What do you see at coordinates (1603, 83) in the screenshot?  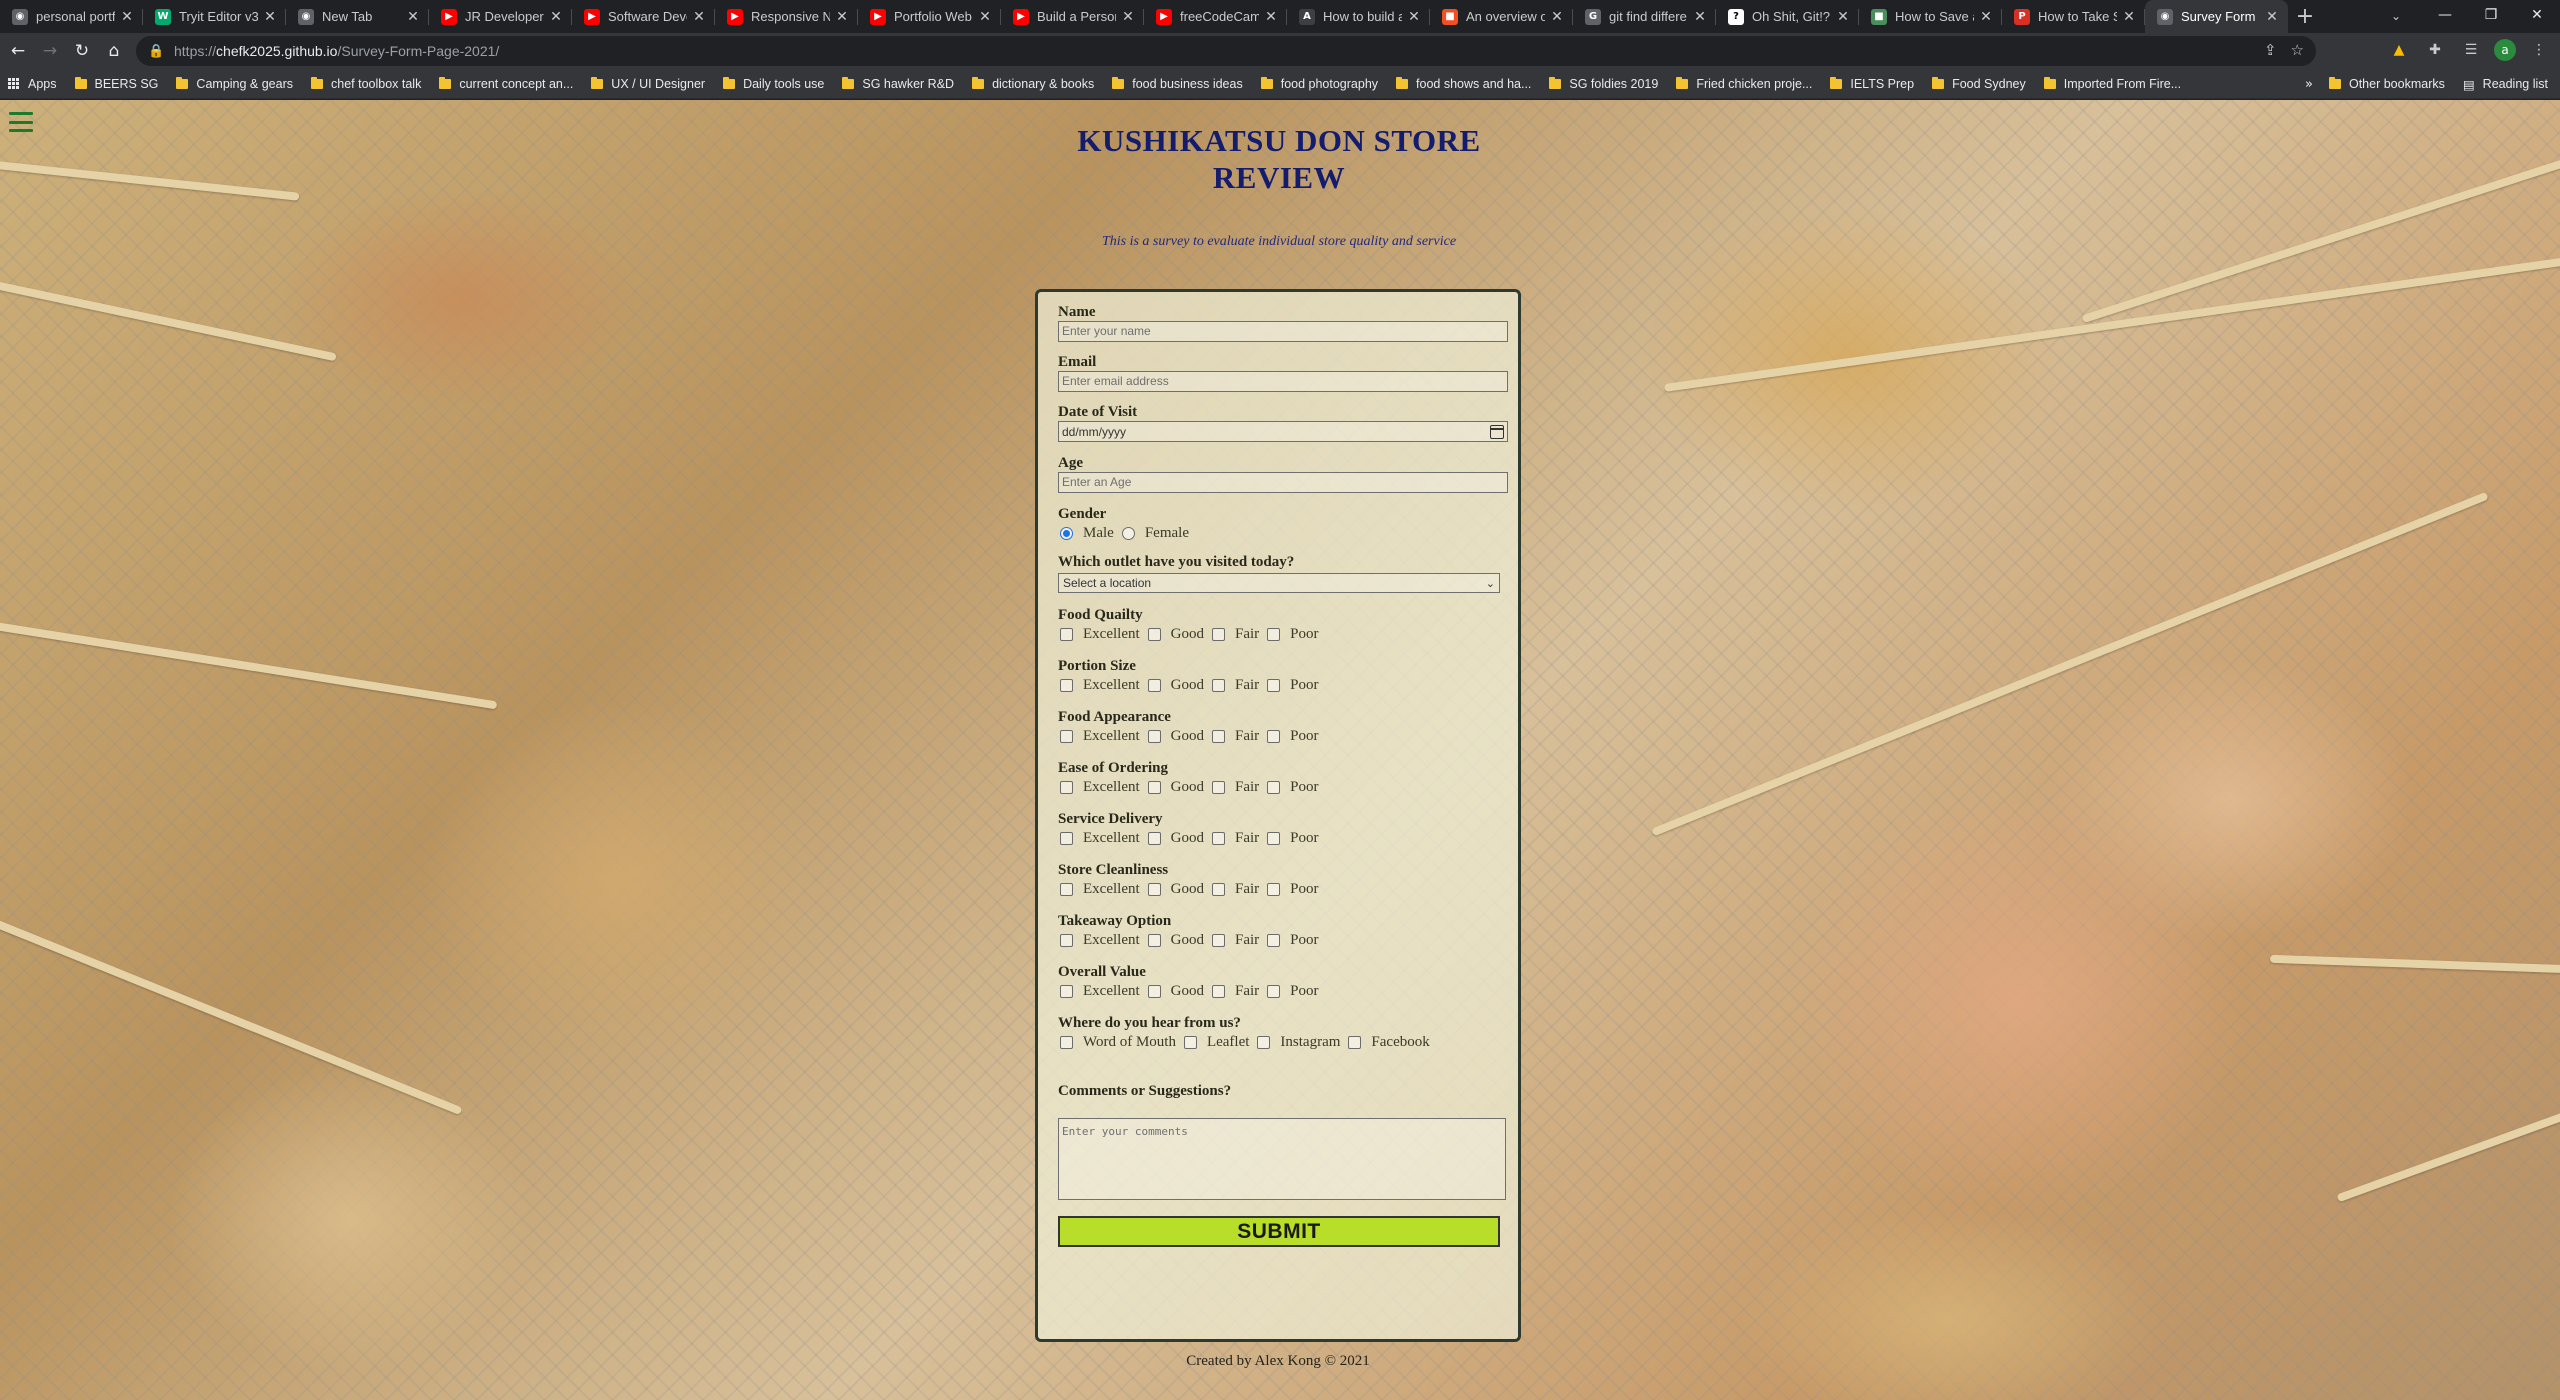 I see `bookmark-folder: SG foldies 2019` at bounding box center [1603, 83].